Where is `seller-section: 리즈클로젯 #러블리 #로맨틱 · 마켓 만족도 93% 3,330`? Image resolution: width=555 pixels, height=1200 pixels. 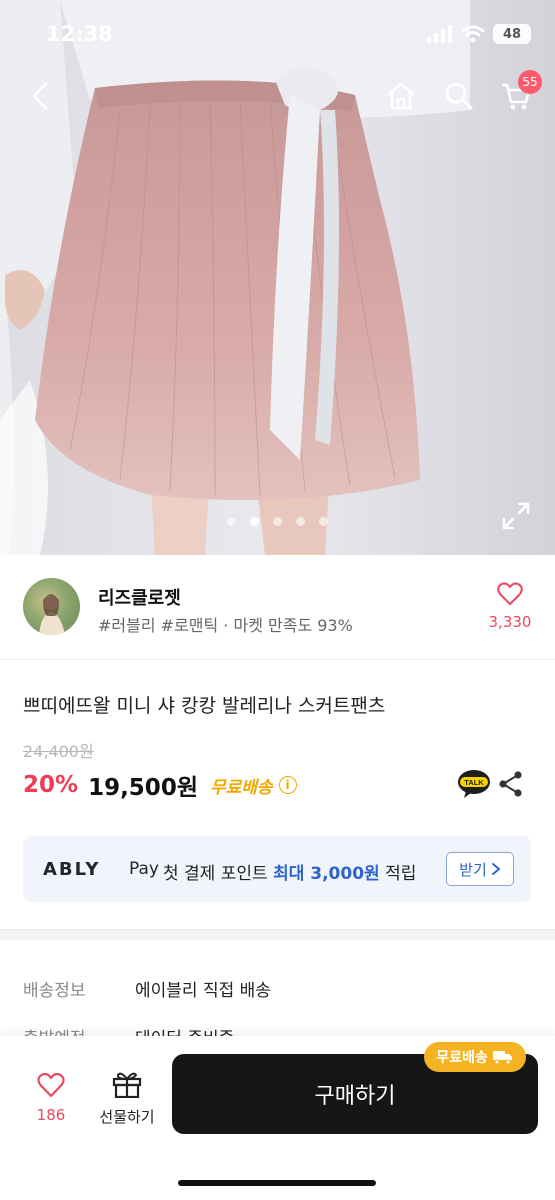 seller-section: 리즈클로젯 #러블리 #로맨틱 · 마켓 만족도 93% 3,330 is located at coordinates (277, 608).